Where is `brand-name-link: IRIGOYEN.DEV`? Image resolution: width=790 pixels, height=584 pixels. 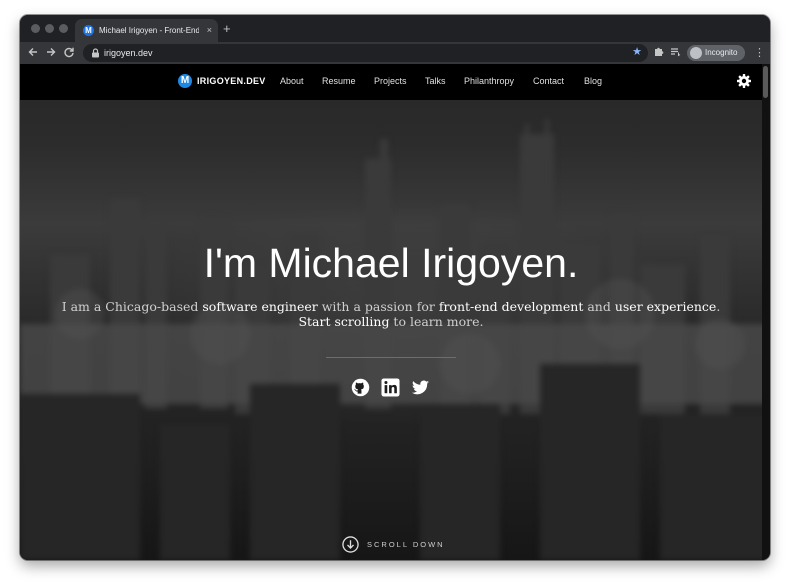
brand-name-link: IRIGOYEN.DEV is located at coordinates (231, 81).